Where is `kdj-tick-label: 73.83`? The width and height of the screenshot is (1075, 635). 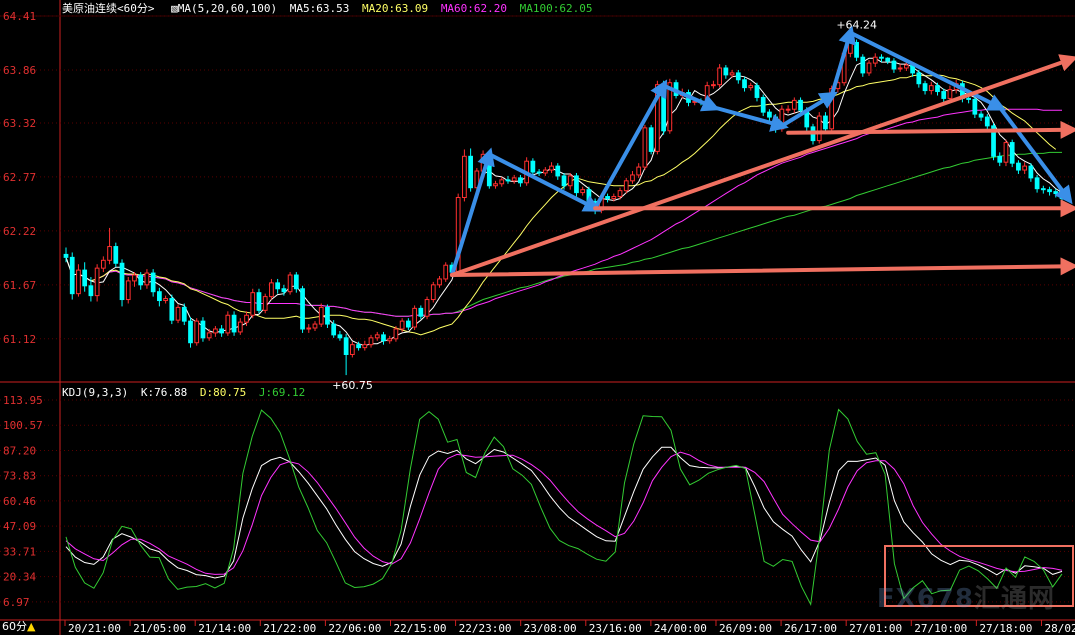
kdj-tick-label: 73.83 is located at coordinates (19, 476).